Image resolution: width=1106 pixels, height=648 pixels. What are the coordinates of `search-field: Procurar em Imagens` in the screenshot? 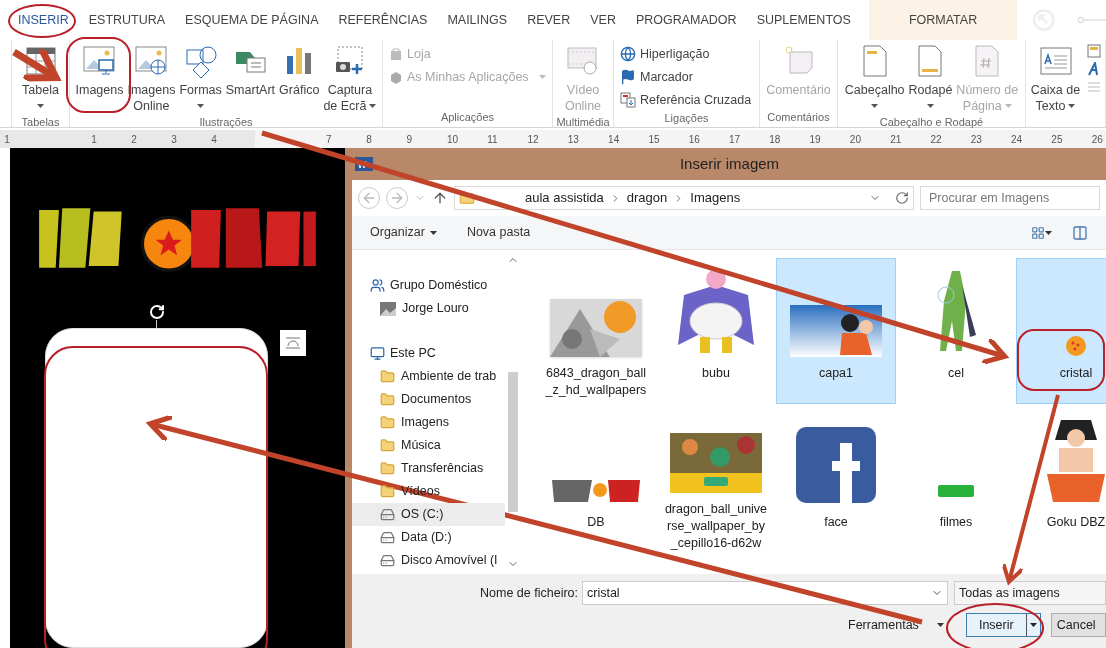 It's located at (1010, 198).